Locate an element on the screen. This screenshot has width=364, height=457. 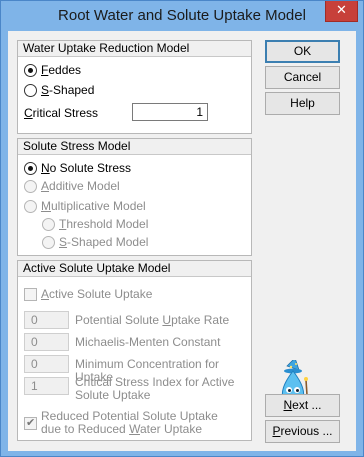
critical-stress-index-input: 1 is located at coordinates (46, 386).